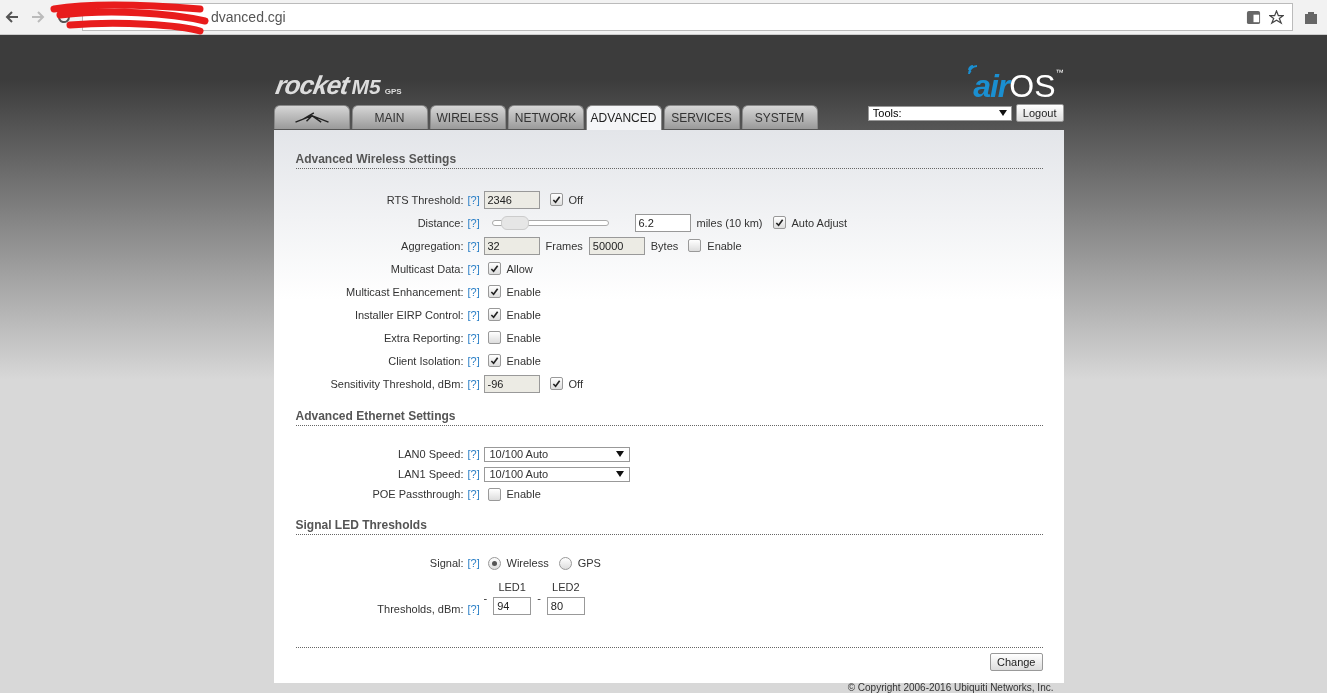 Image resolution: width=1327 pixels, height=693 pixels. Describe the element at coordinates (440, 222) in the screenshot. I see `field-label: Distance:` at that location.